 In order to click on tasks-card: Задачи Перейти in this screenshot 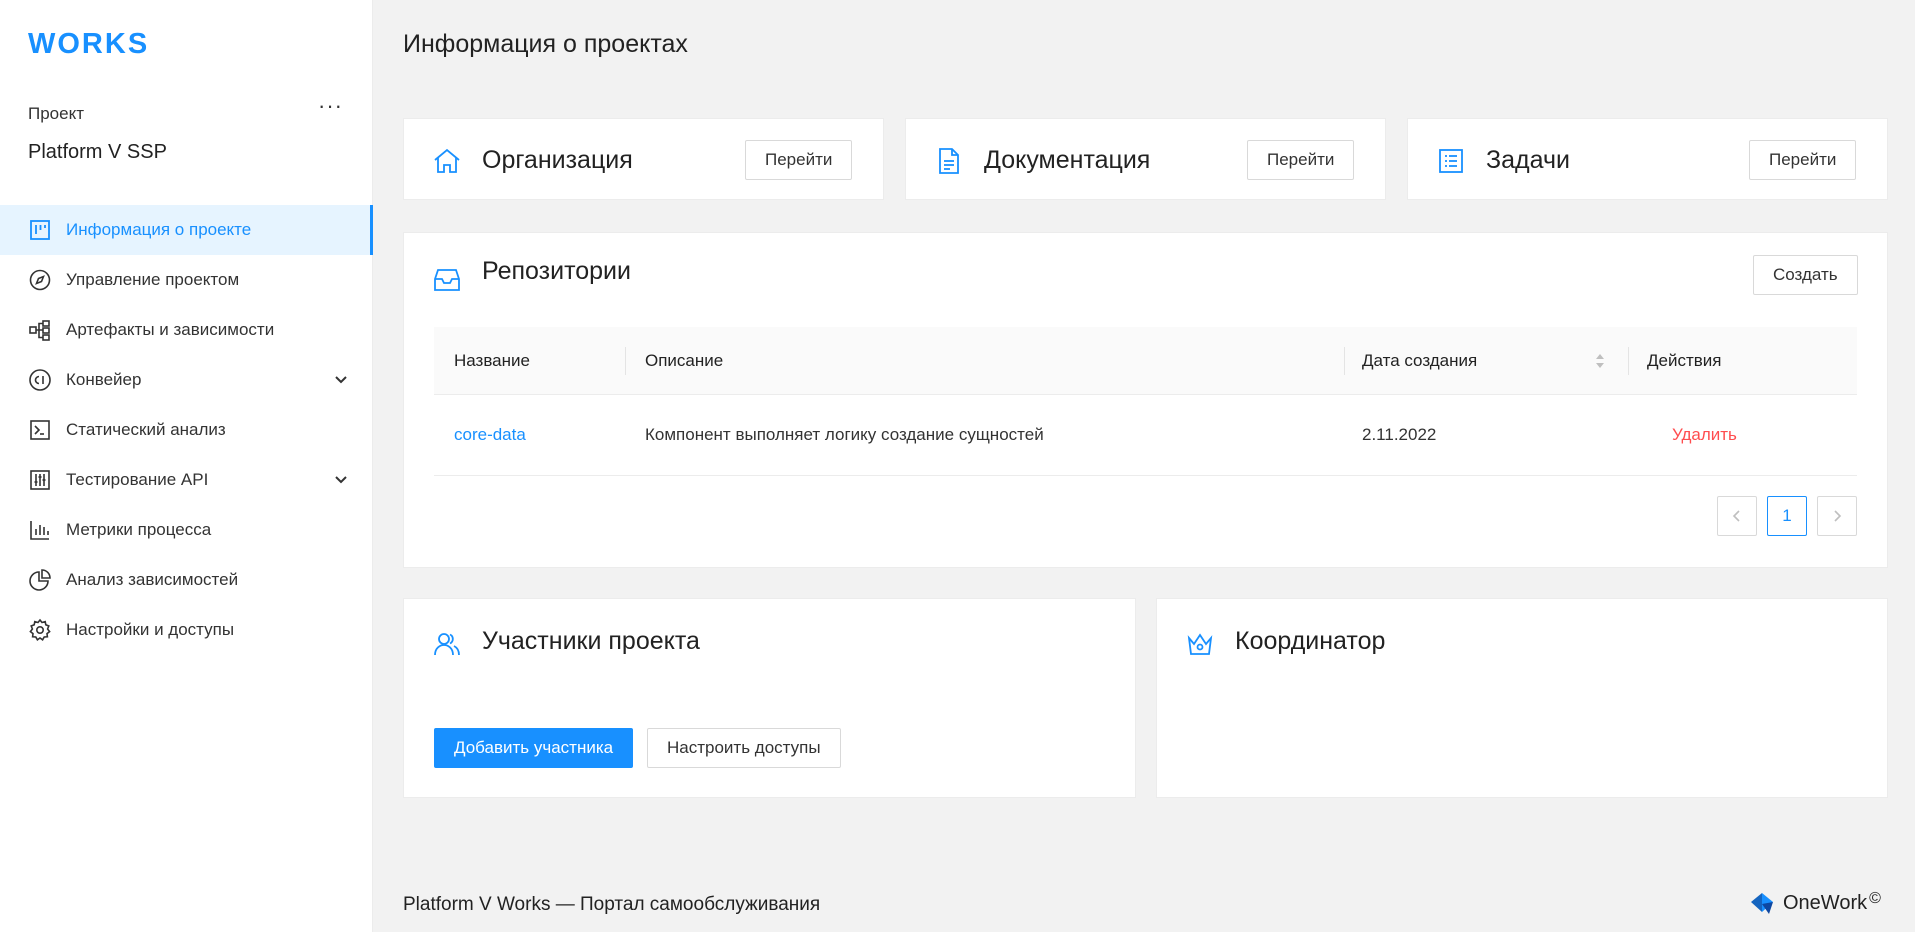, I will do `click(1647, 159)`.